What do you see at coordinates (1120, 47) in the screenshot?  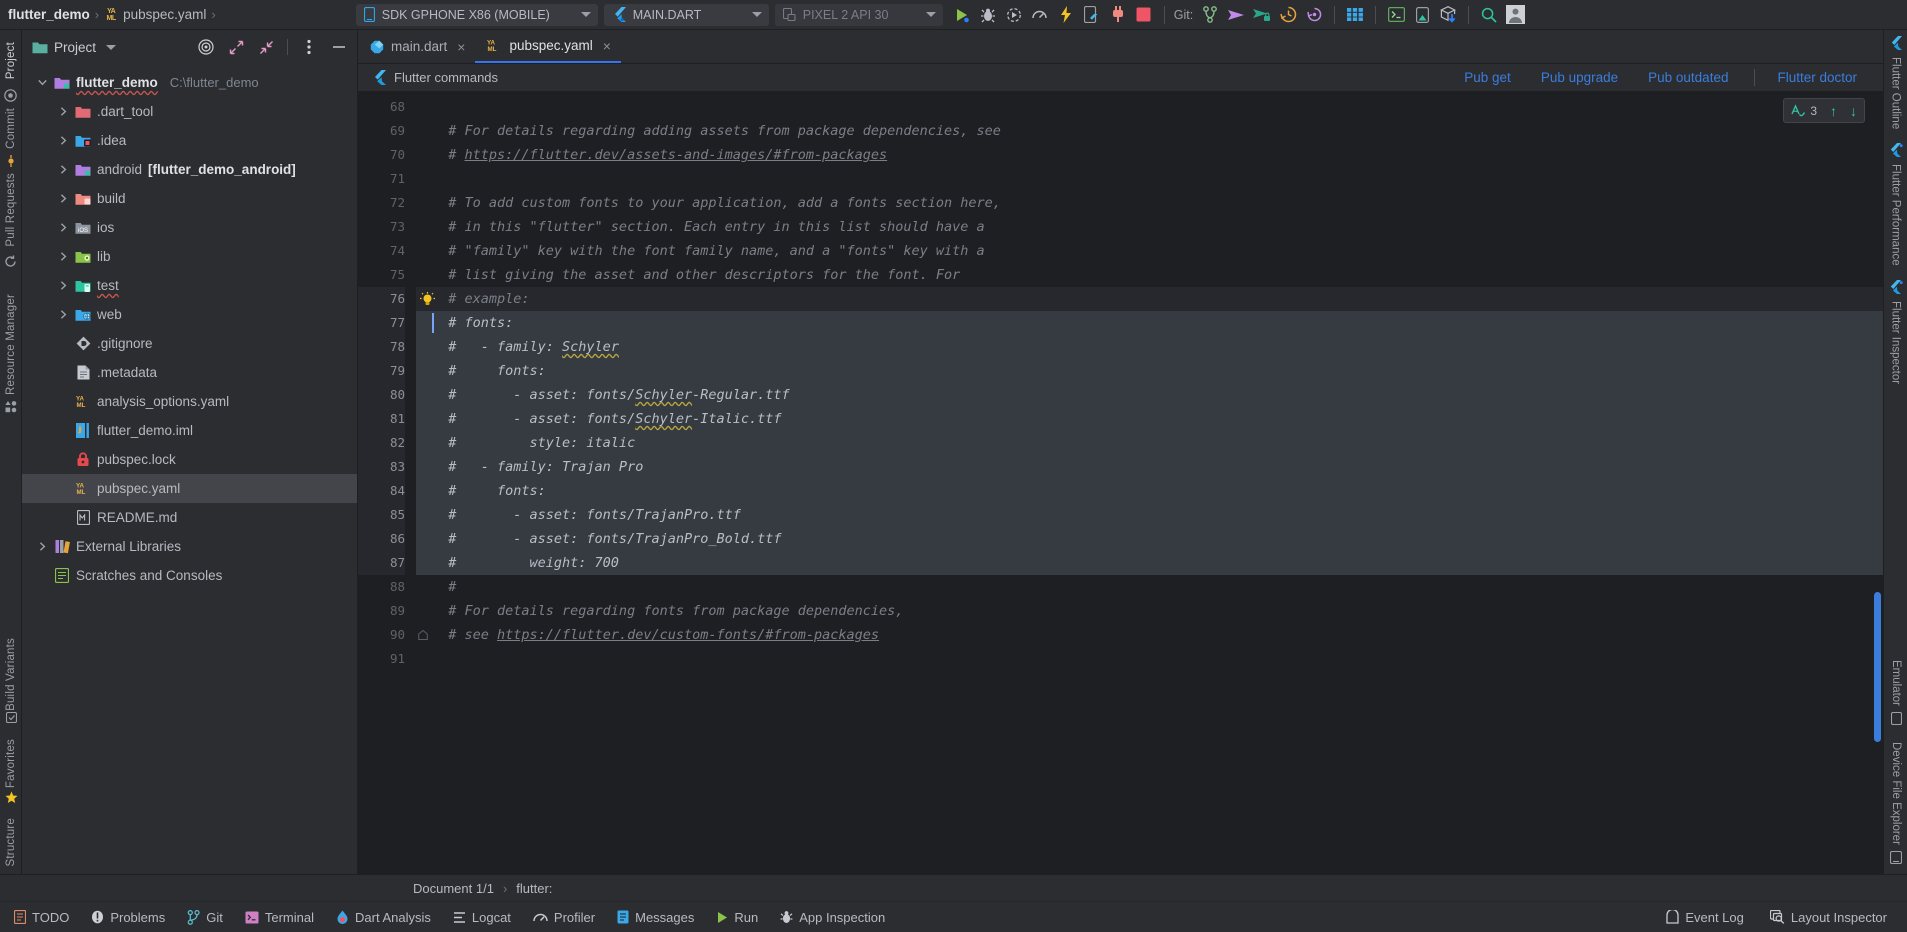 I see `editor-tab-bar: main.dart × YA ML pubspec.yaml ×` at bounding box center [1120, 47].